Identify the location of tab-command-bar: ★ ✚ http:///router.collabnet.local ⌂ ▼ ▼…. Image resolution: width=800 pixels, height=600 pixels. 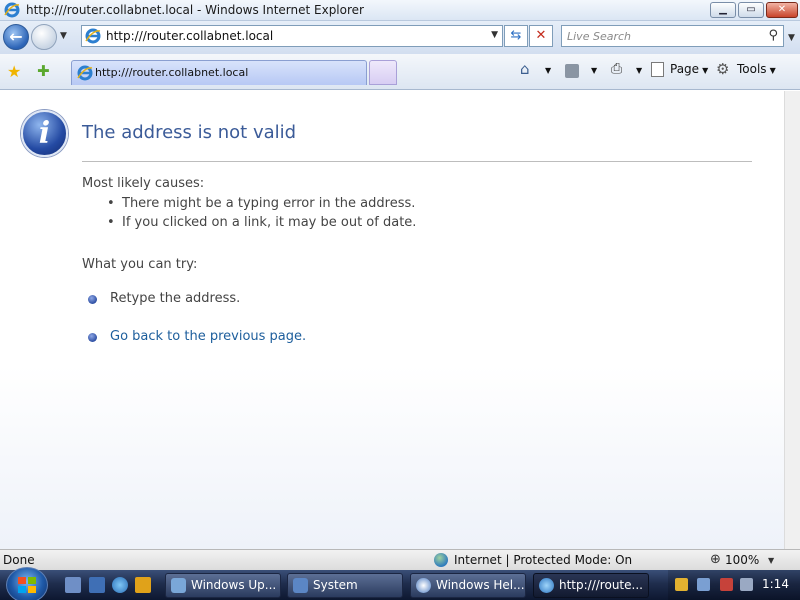
(400, 72).